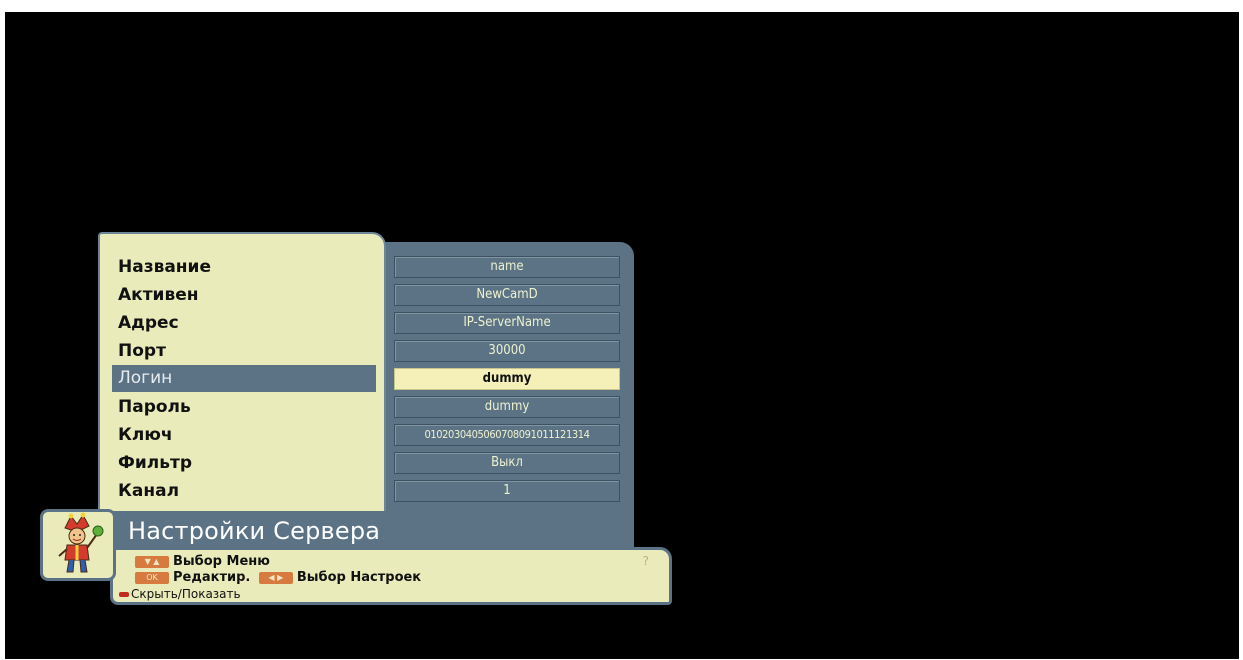 The width and height of the screenshot is (1243, 660). Describe the element at coordinates (244, 491) in the screenshot. I see `menu-item-channel: Канал` at that location.